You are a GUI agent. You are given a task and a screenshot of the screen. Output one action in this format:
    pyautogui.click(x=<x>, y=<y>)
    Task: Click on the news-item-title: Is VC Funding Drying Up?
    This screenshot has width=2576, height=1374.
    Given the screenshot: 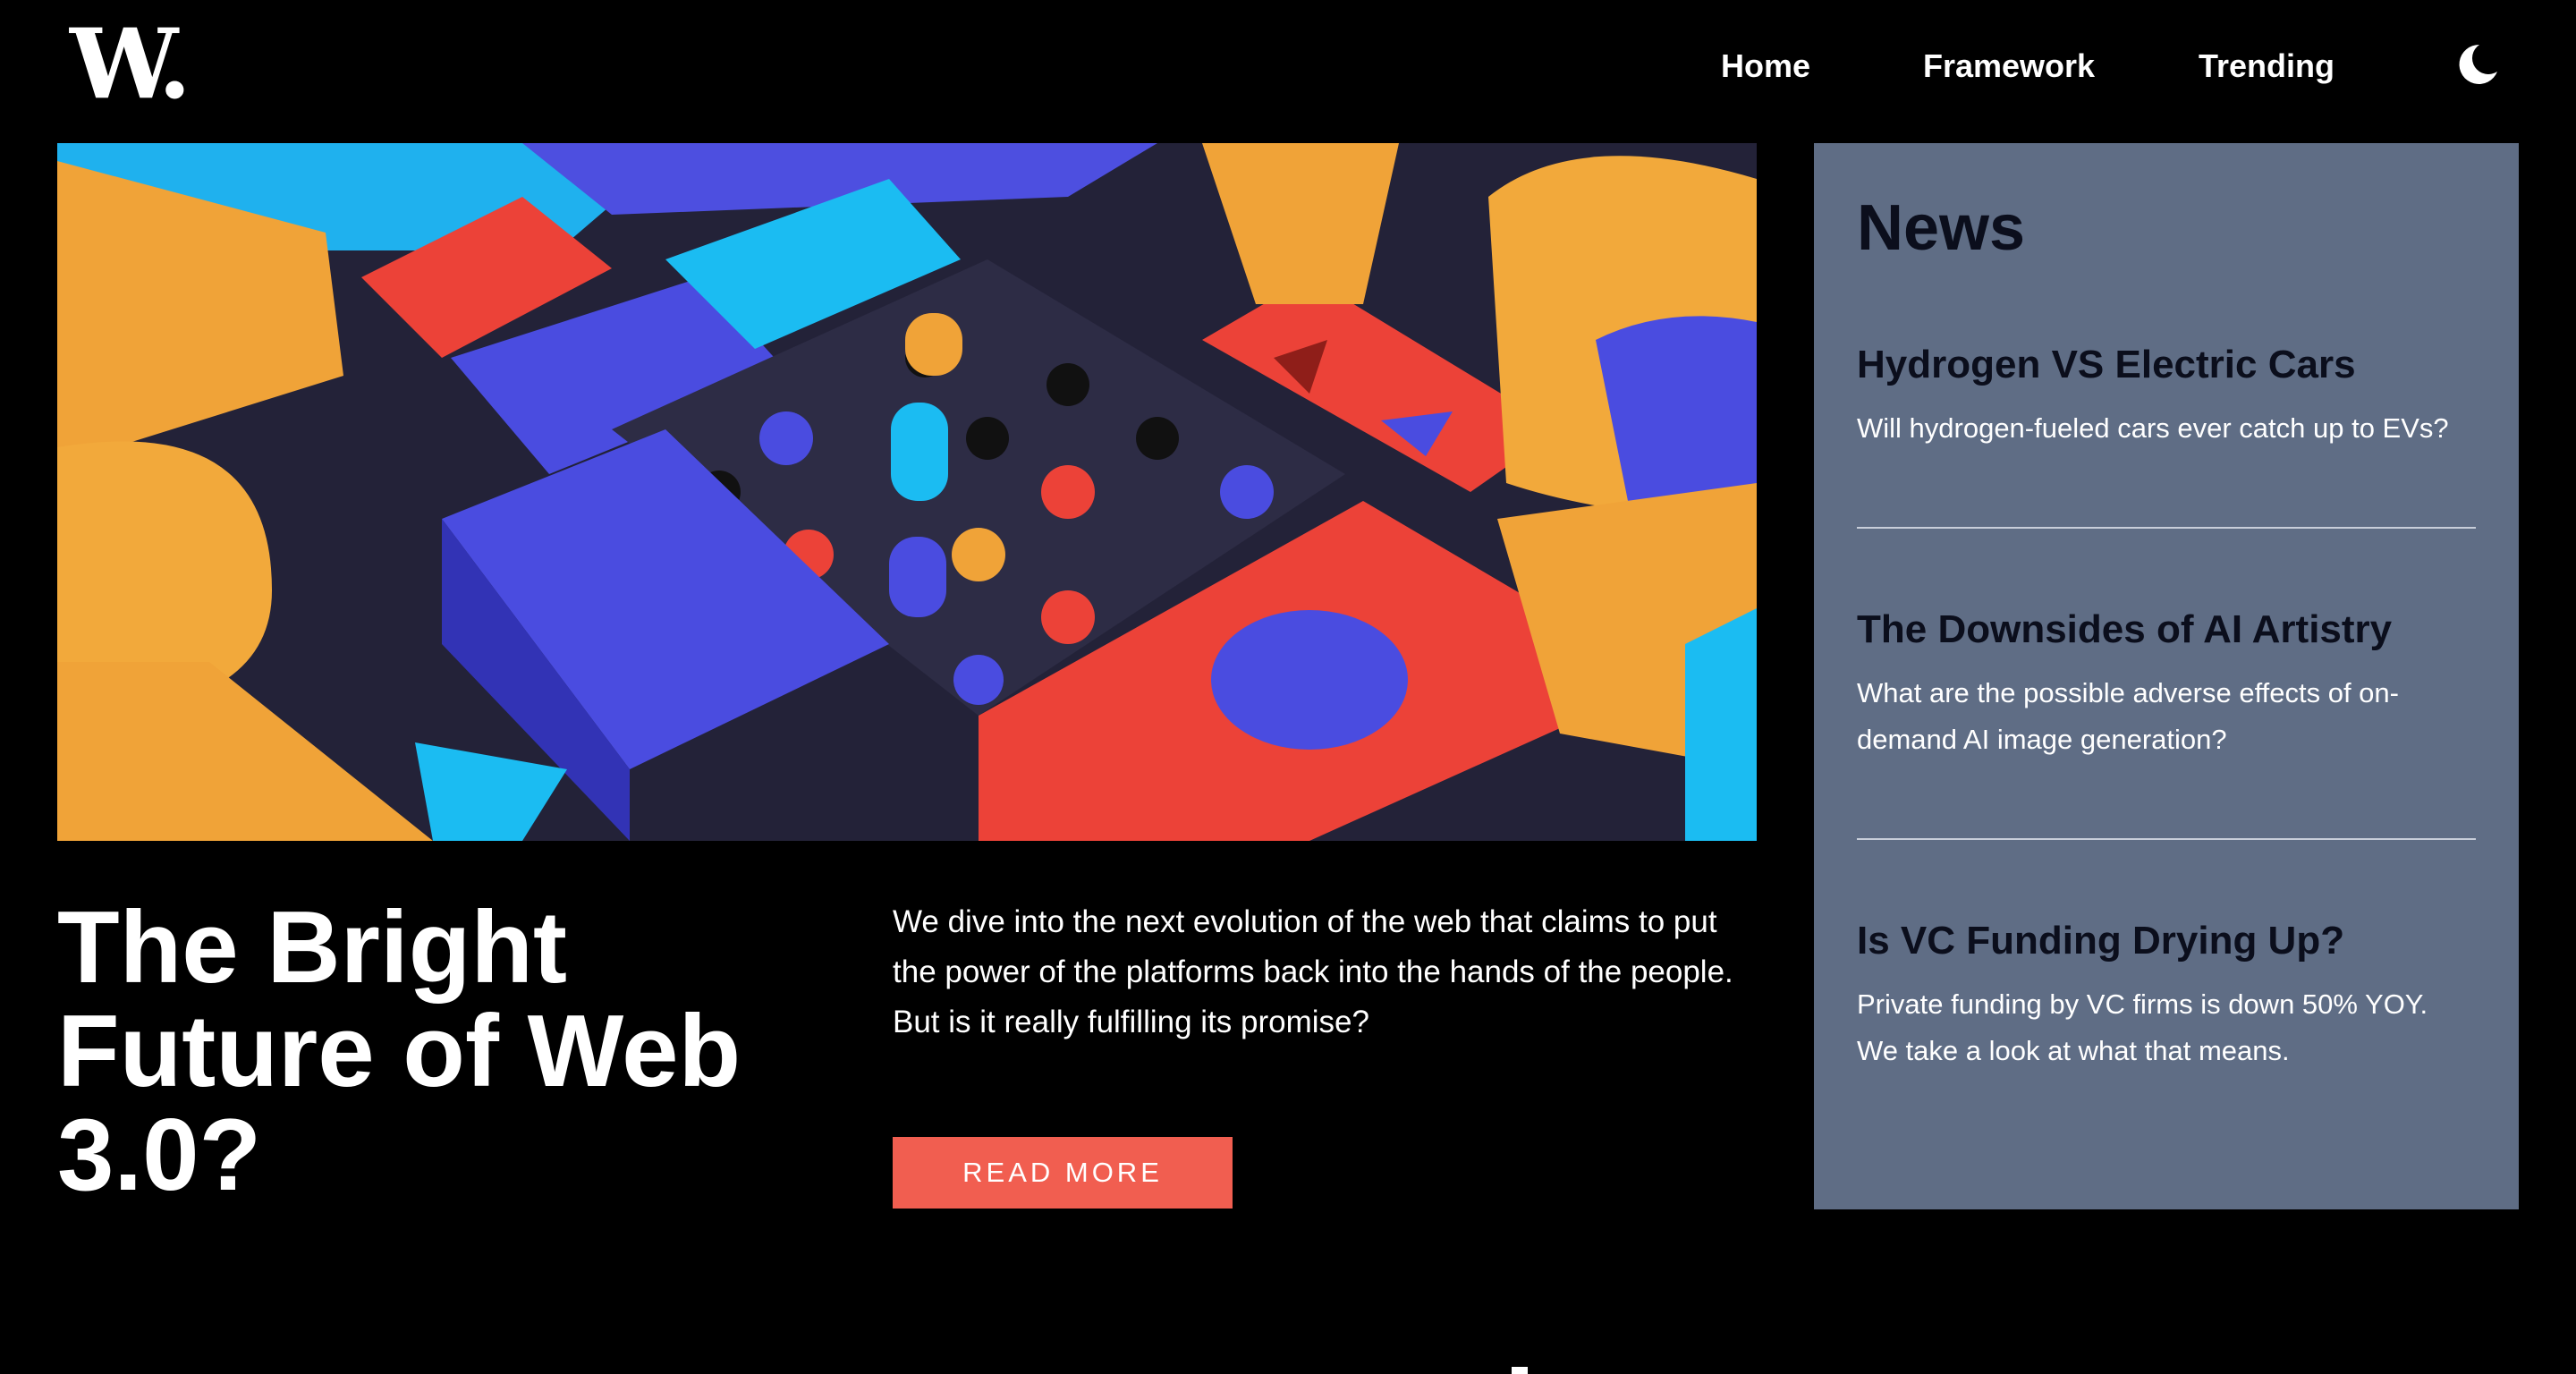 What is the action you would take?
    pyautogui.click(x=2166, y=941)
    